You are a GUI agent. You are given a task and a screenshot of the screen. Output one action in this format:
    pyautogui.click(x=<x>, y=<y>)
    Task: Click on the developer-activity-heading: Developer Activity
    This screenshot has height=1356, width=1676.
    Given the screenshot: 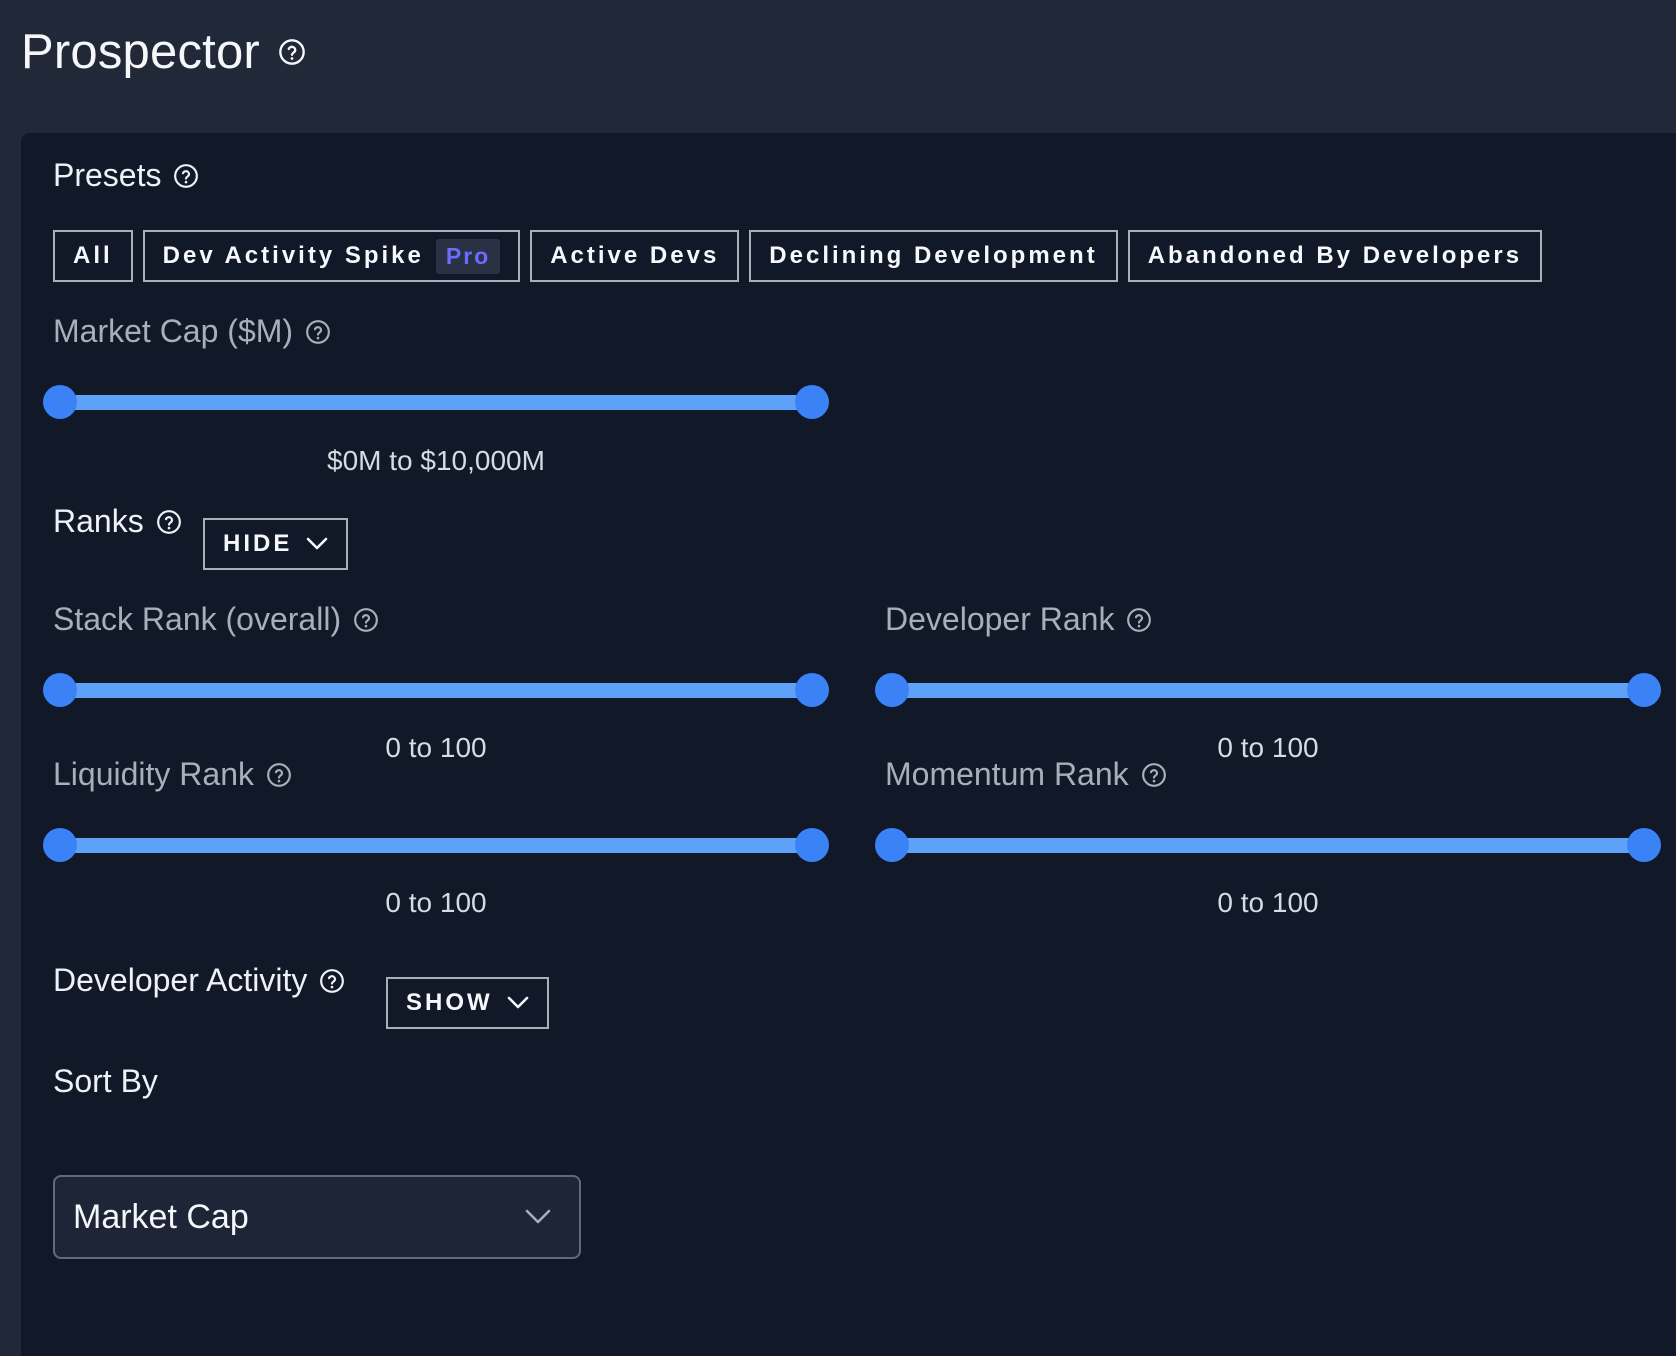 What is the action you would take?
    pyautogui.click(x=199, y=980)
    